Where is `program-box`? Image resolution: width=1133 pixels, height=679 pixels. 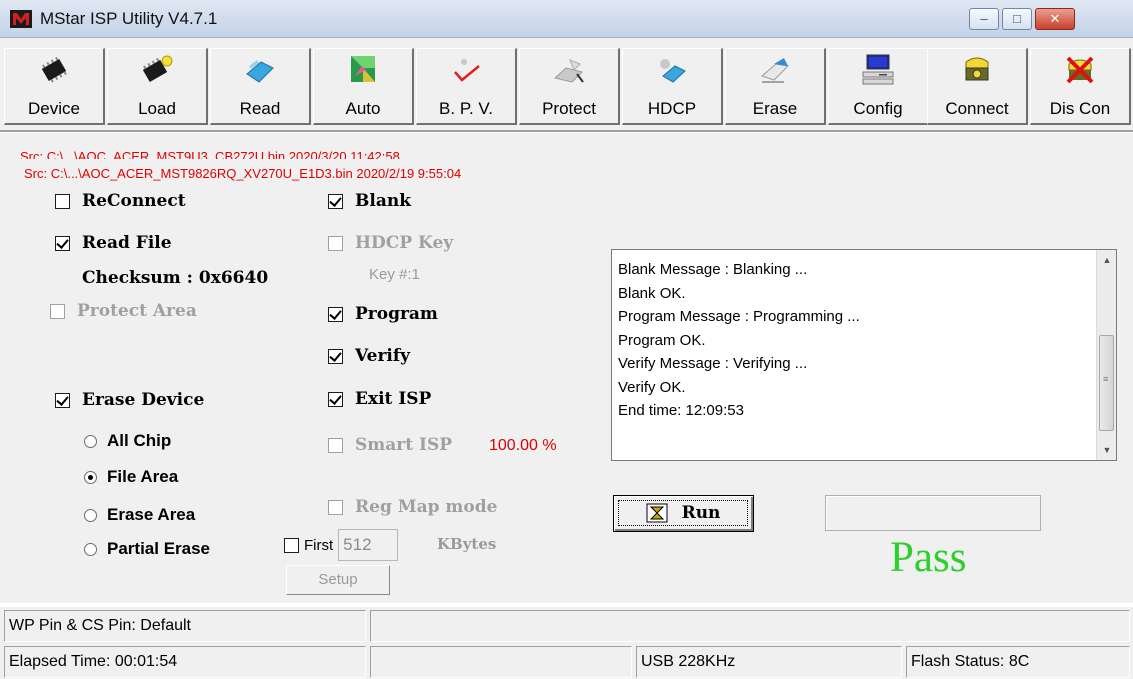
program-box is located at coordinates (335, 314).